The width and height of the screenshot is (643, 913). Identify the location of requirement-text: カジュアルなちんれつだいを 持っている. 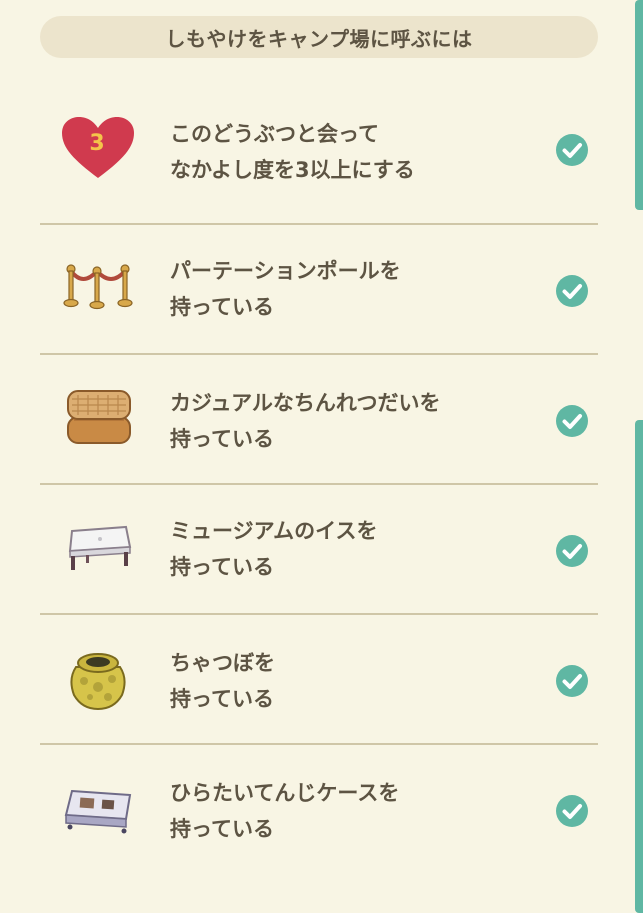
(349, 421).